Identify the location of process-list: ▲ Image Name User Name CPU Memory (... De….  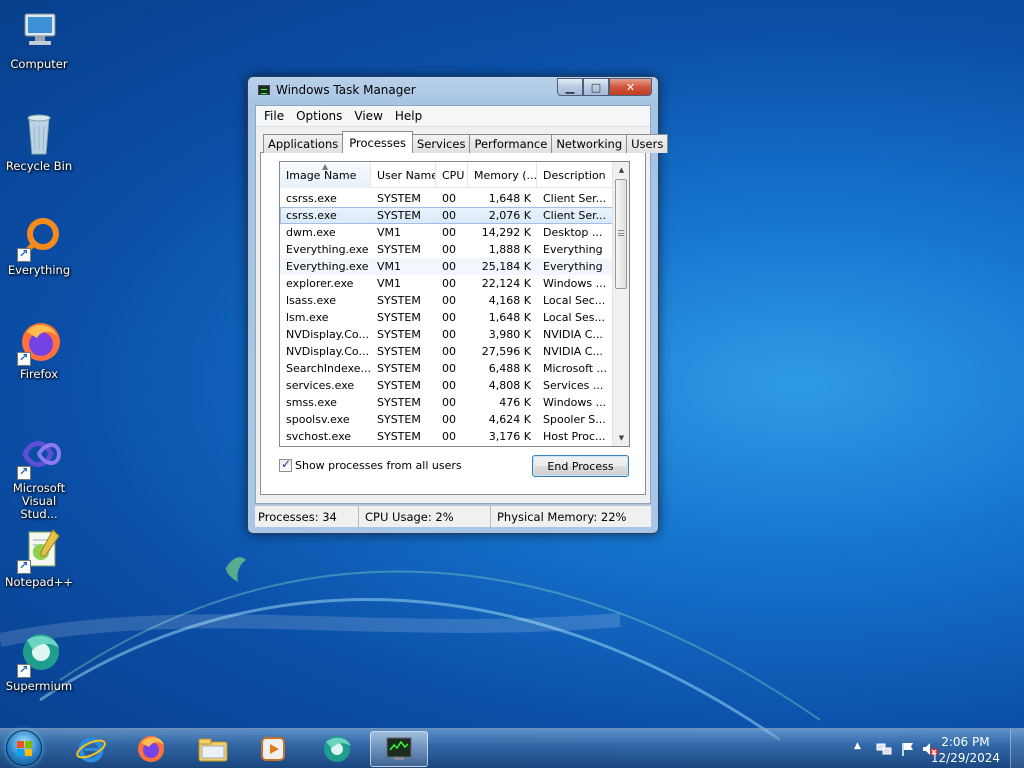
(454, 304).